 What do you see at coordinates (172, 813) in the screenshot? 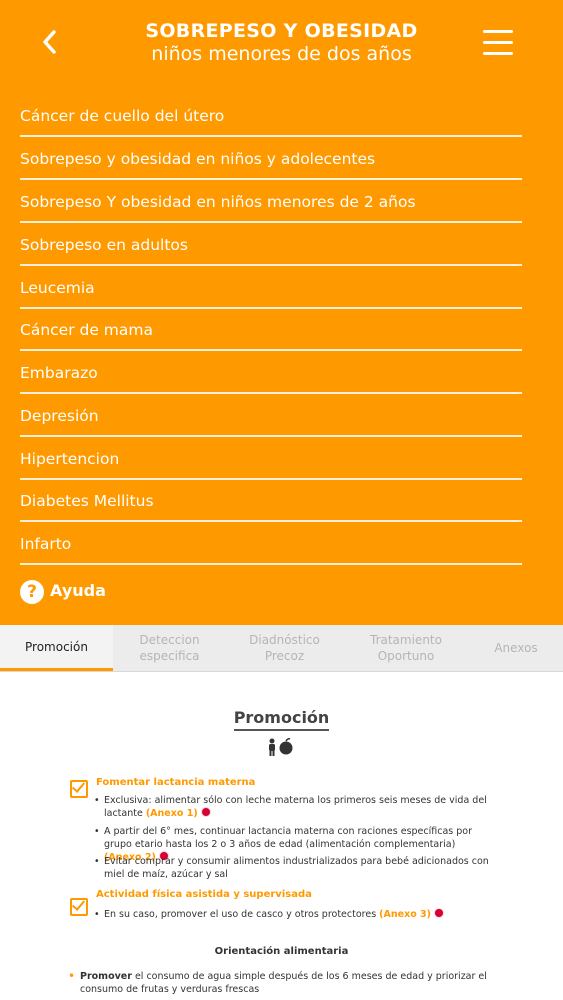
I see `anexo-link: (Anexo 1)` at bounding box center [172, 813].